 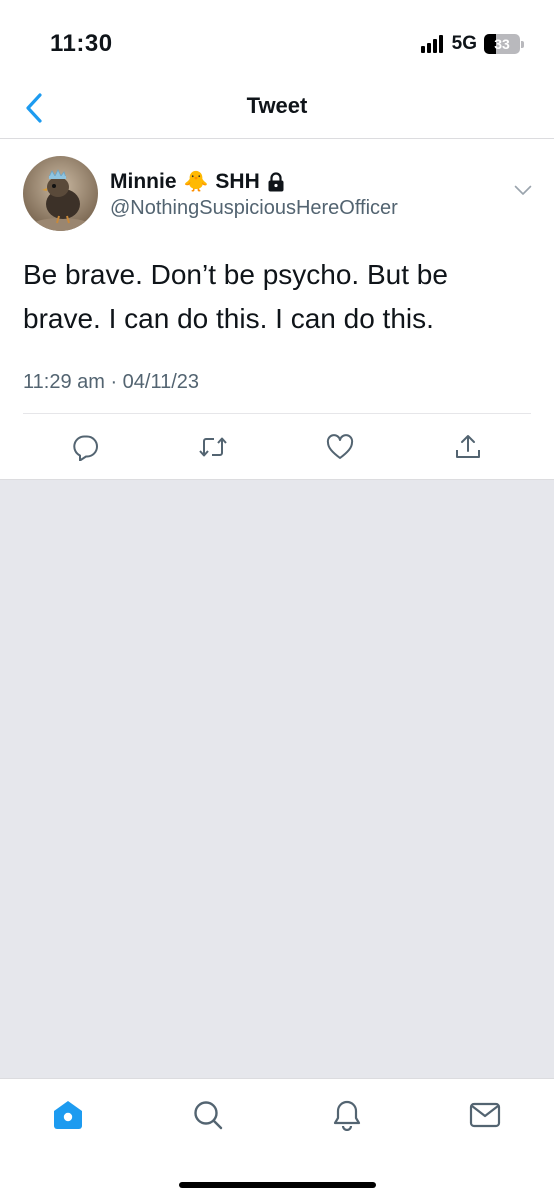 What do you see at coordinates (111, 382) in the screenshot?
I see `tweet-timestamp: 11:29 am · 04/11/23` at bounding box center [111, 382].